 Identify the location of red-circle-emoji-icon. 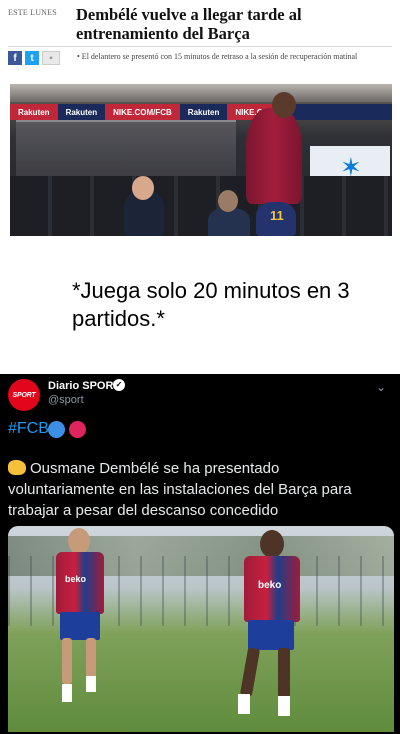
(77, 429).